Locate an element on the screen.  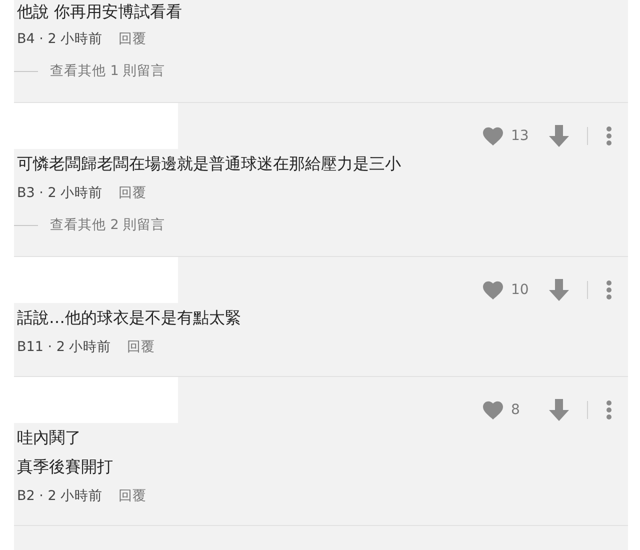
view-replies-link: 查看其他 2 則留言 is located at coordinates (108, 225).